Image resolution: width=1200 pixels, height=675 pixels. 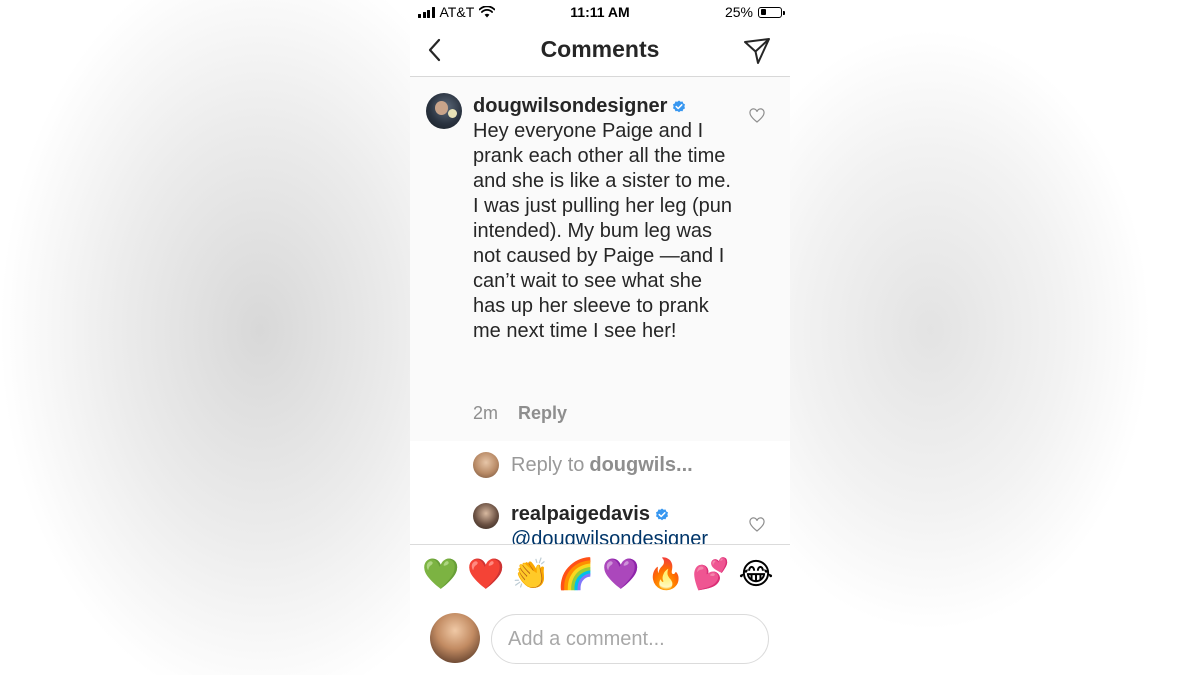 I want to click on emoji-clapping: 👏, so click(x=531, y=575).